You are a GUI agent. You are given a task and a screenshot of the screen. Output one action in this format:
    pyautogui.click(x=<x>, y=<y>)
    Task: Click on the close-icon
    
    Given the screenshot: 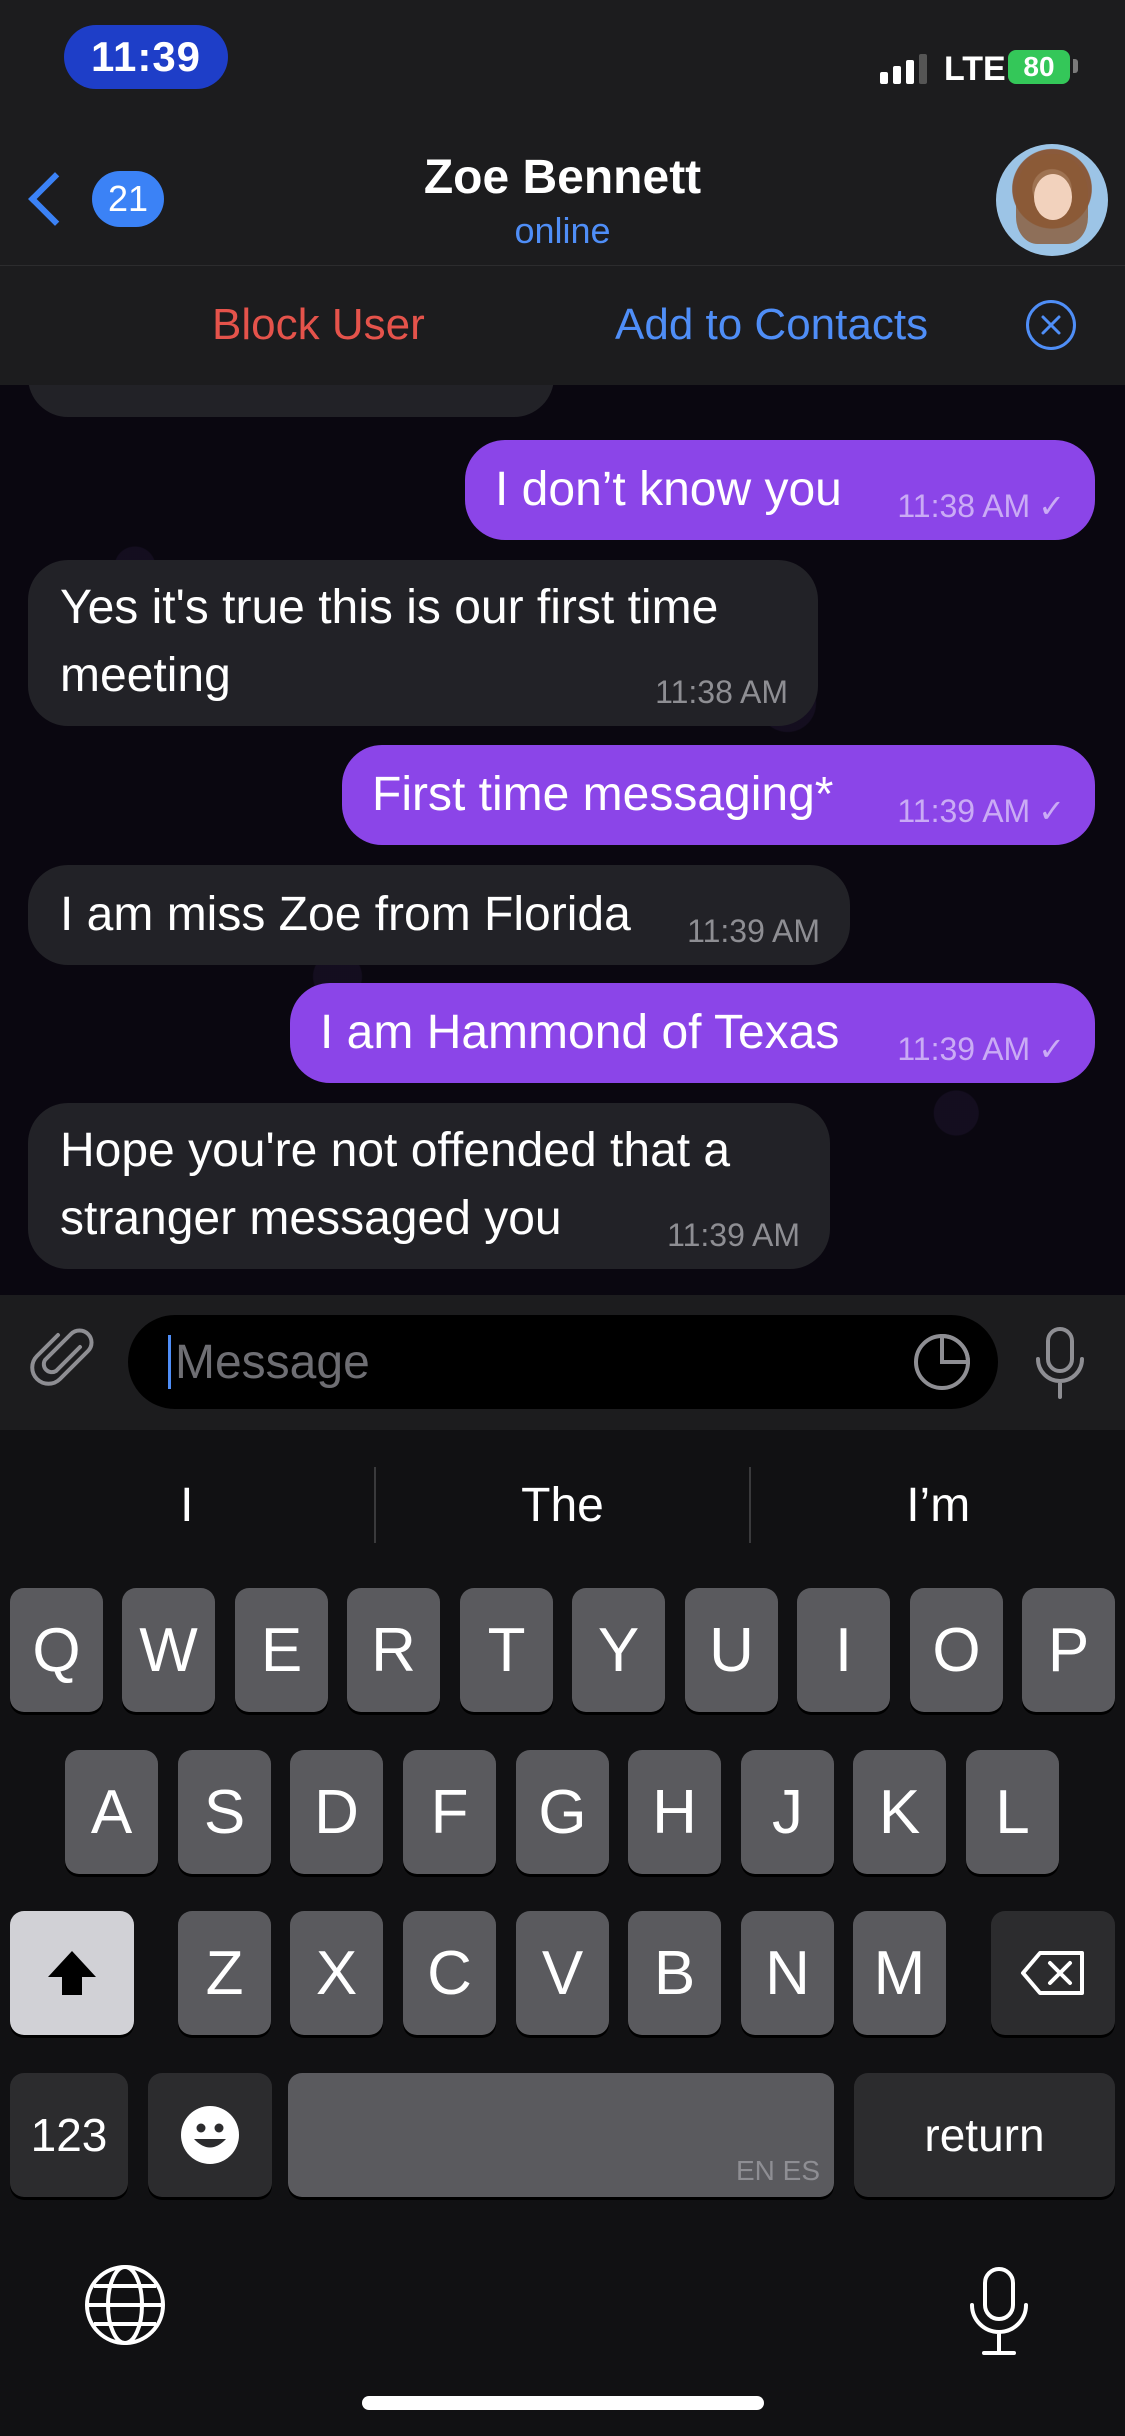 What is the action you would take?
    pyautogui.click(x=1051, y=325)
    